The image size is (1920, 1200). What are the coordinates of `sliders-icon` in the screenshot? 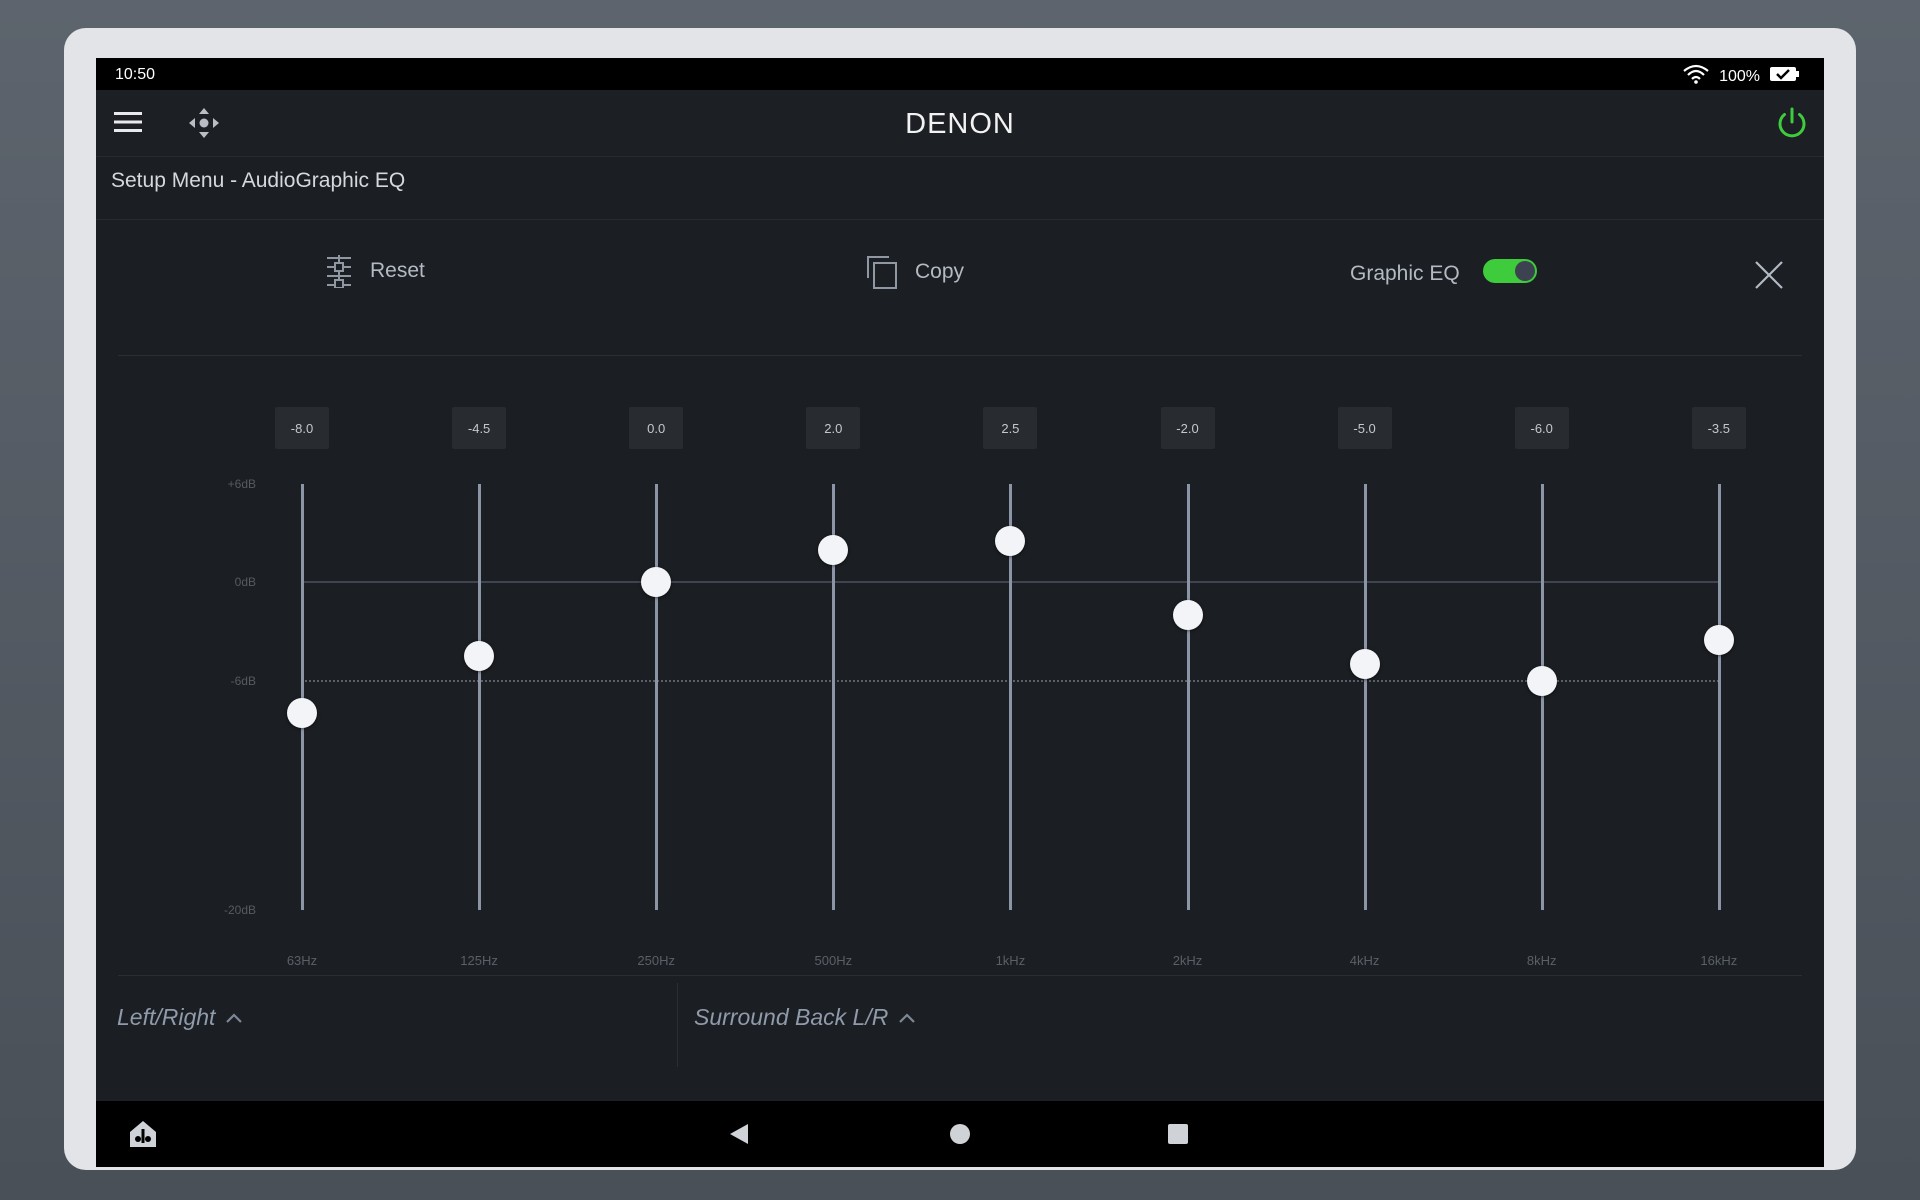 It's located at (339, 271).